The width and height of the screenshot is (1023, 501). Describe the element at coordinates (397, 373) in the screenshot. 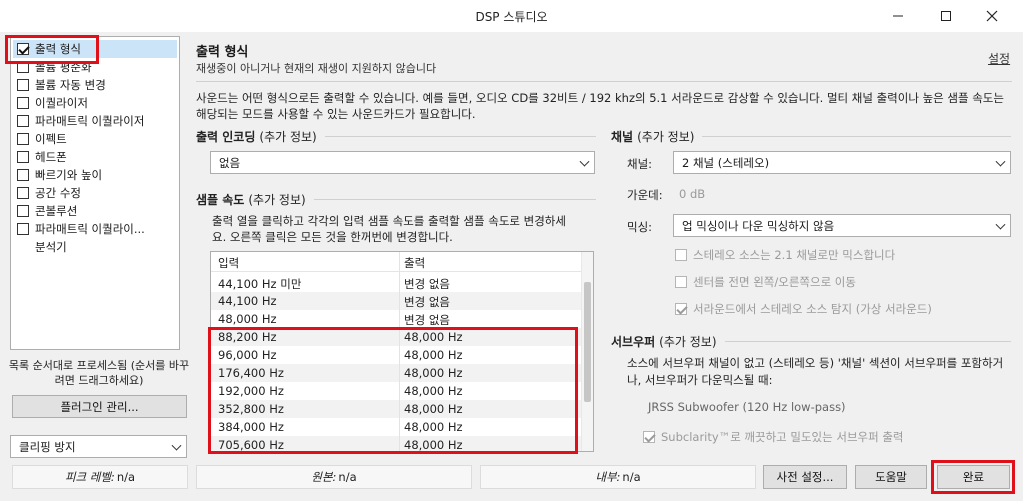

I see `table-row: 176,400 Hz 48,000 Hz` at that location.